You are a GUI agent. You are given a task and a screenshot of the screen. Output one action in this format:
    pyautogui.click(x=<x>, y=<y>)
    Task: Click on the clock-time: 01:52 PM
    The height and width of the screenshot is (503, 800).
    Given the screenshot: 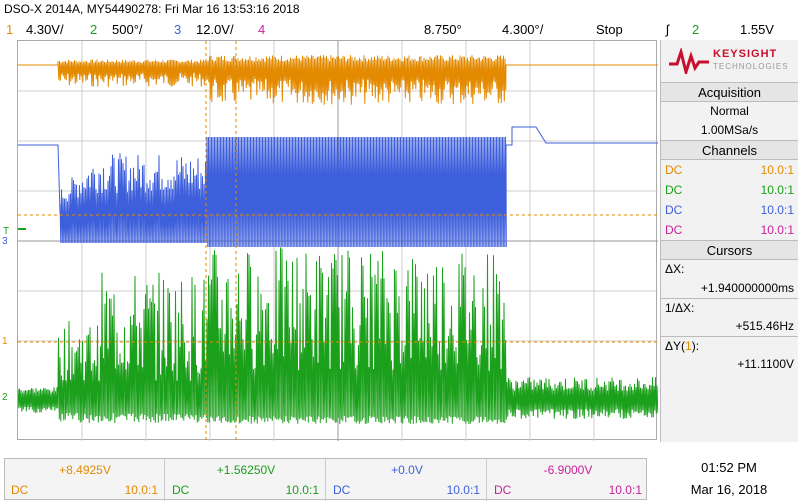 What is the action you would take?
    pyautogui.click(x=729, y=467)
    